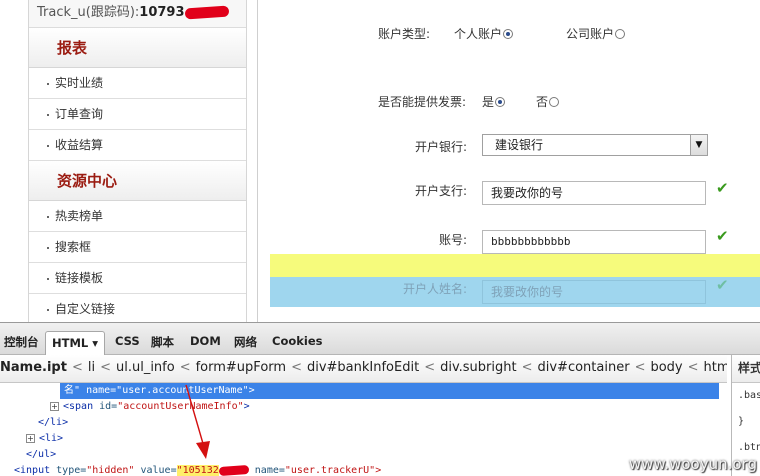  What do you see at coordinates (79, 216) in the screenshot?
I see `sidebar-item-label: 热卖榜单` at bounding box center [79, 216].